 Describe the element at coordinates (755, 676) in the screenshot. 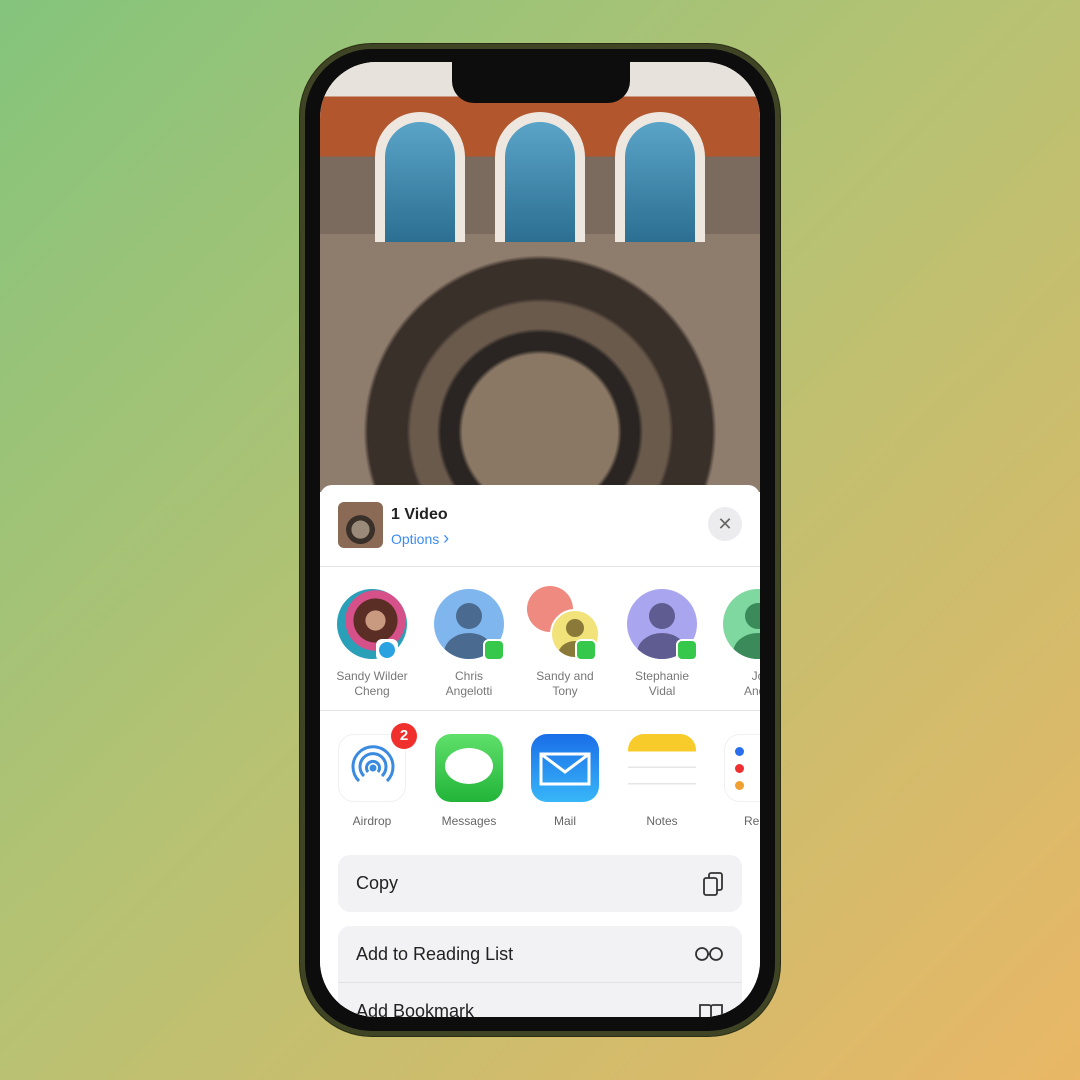

I see `contact-name: Jo` at that location.